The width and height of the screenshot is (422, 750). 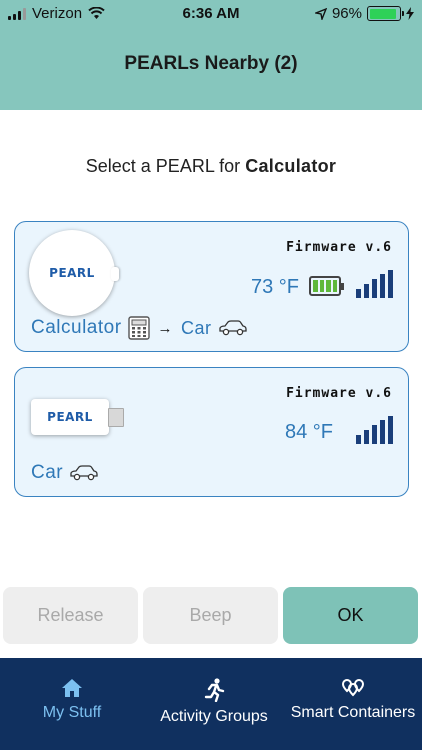 What do you see at coordinates (70, 615) in the screenshot?
I see `release-button: Release` at bounding box center [70, 615].